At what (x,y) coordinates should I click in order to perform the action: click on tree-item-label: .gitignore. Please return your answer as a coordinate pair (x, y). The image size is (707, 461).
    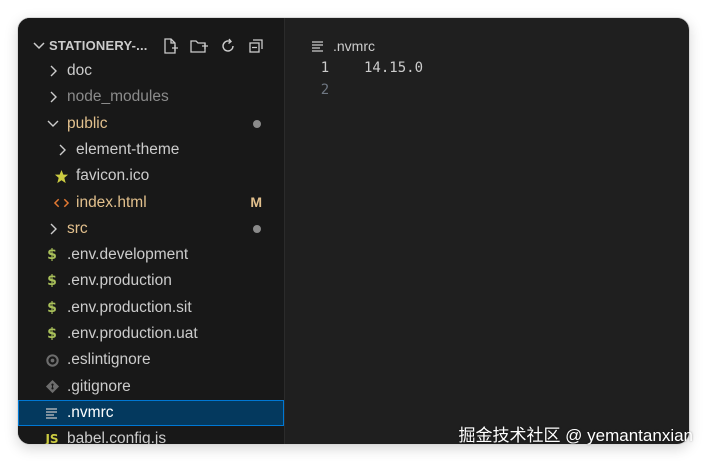
    Looking at the image, I should click on (99, 386).